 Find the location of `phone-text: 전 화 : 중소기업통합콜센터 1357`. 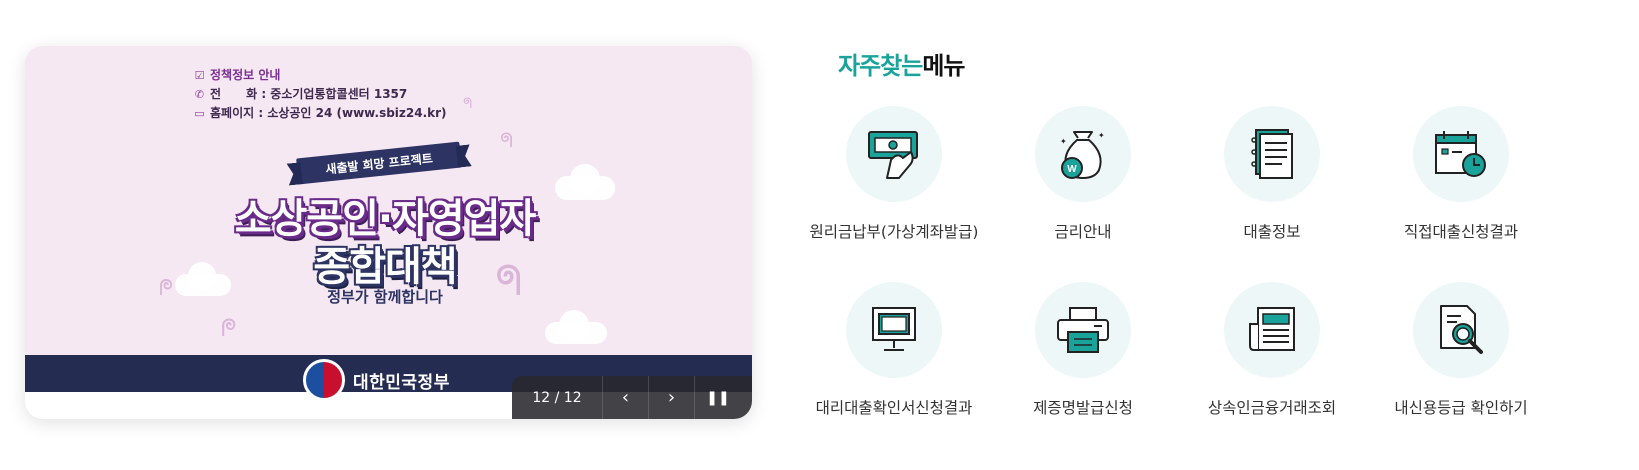

phone-text: 전 화 : 중소기업통합콜센터 1357 is located at coordinates (309, 94).